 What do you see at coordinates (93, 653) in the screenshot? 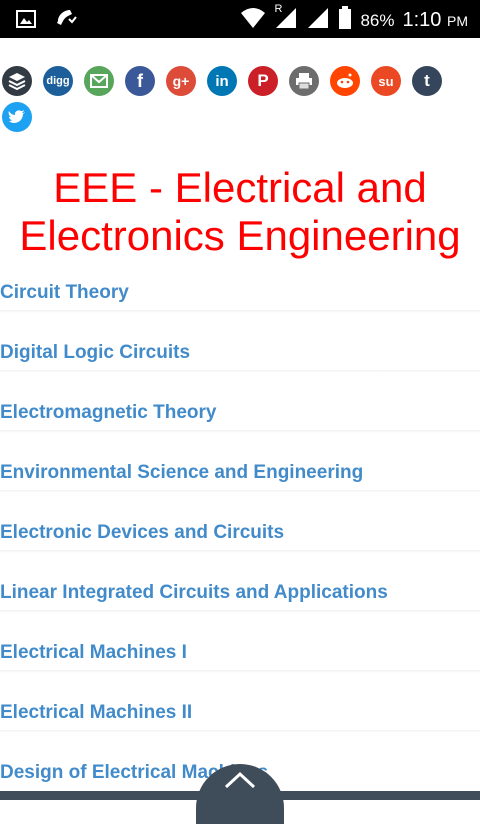
I see `subject-link-electrical-machines-1: Electrical Machines I` at bounding box center [93, 653].